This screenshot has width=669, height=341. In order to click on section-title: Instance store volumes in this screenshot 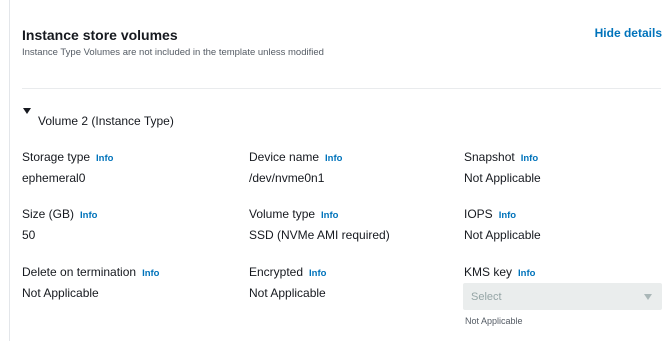, I will do `click(100, 35)`.